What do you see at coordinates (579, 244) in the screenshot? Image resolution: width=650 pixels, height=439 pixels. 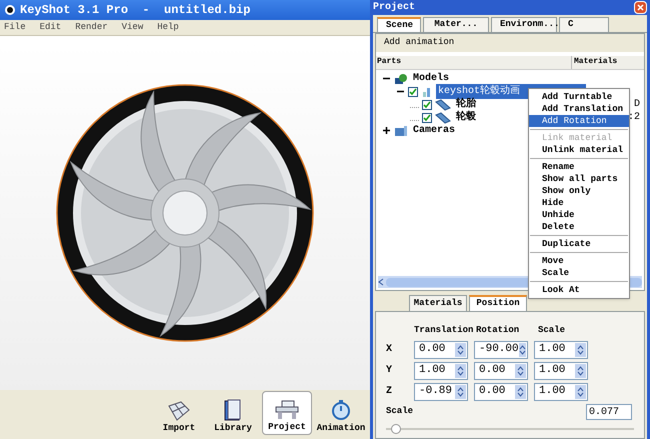 I see `menu-item: Duplicate` at bounding box center [579, 244].